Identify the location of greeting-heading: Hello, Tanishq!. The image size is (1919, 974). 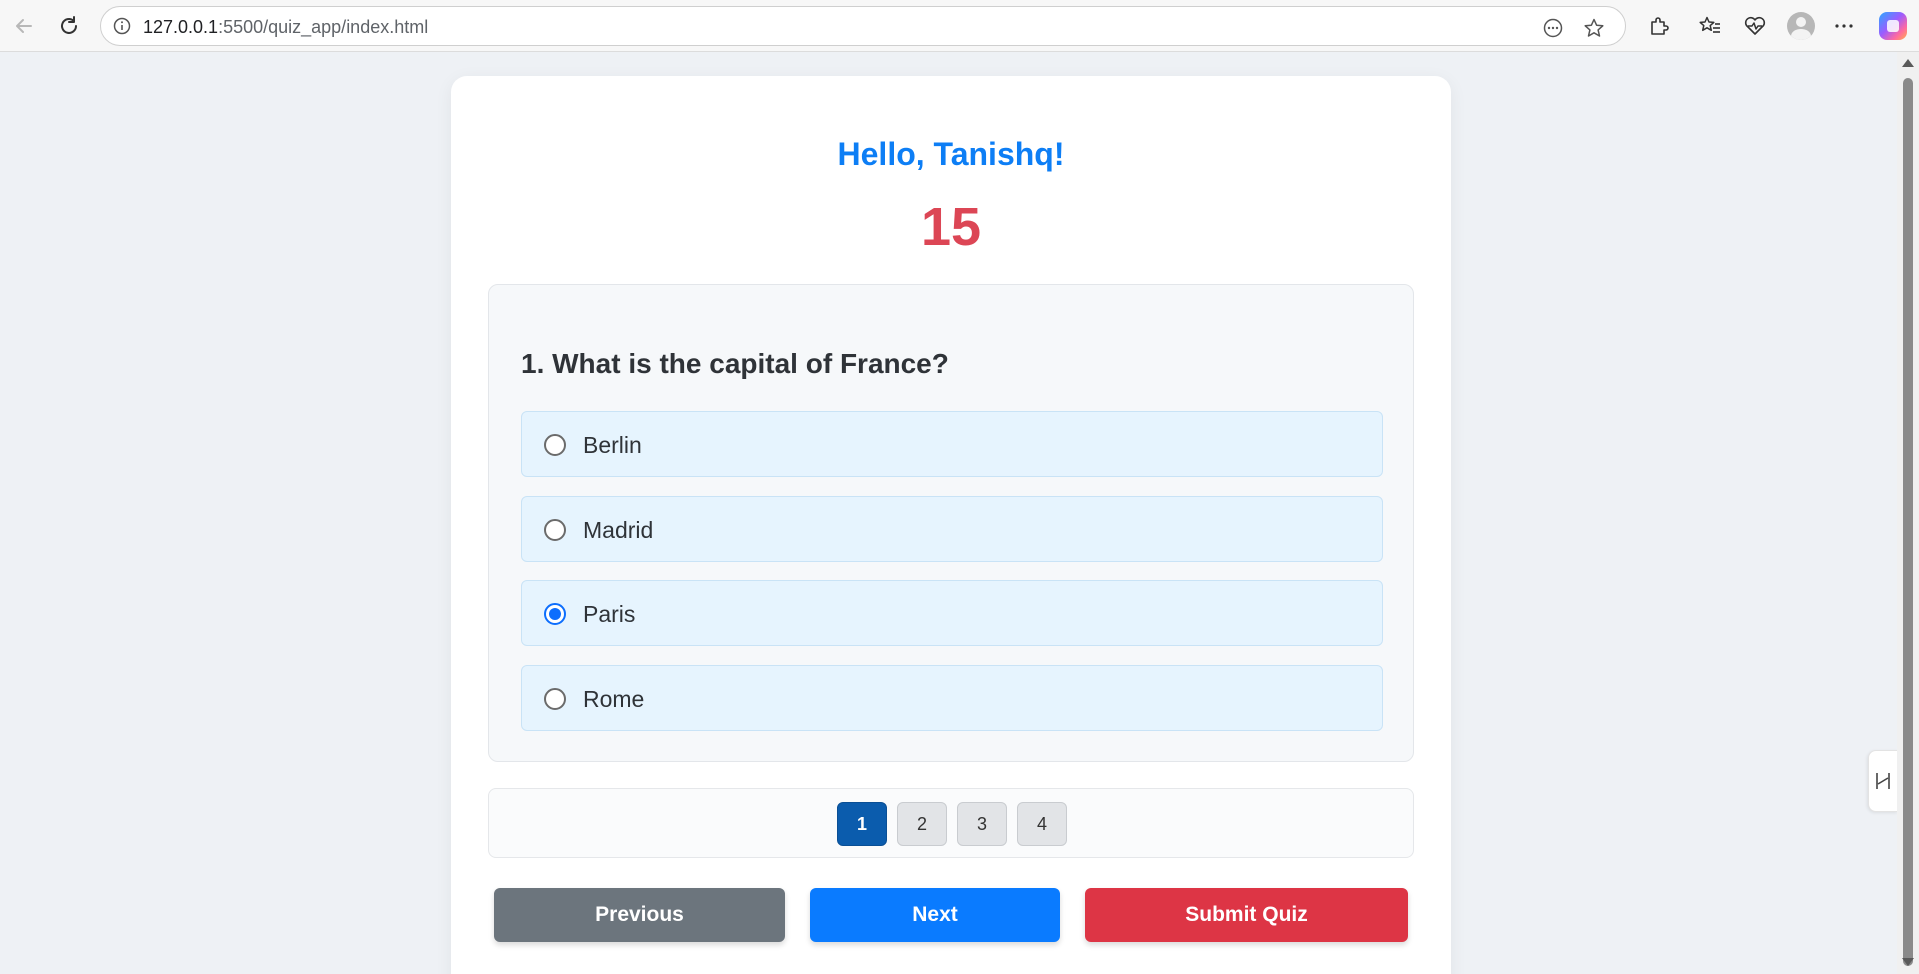
(951, 154).